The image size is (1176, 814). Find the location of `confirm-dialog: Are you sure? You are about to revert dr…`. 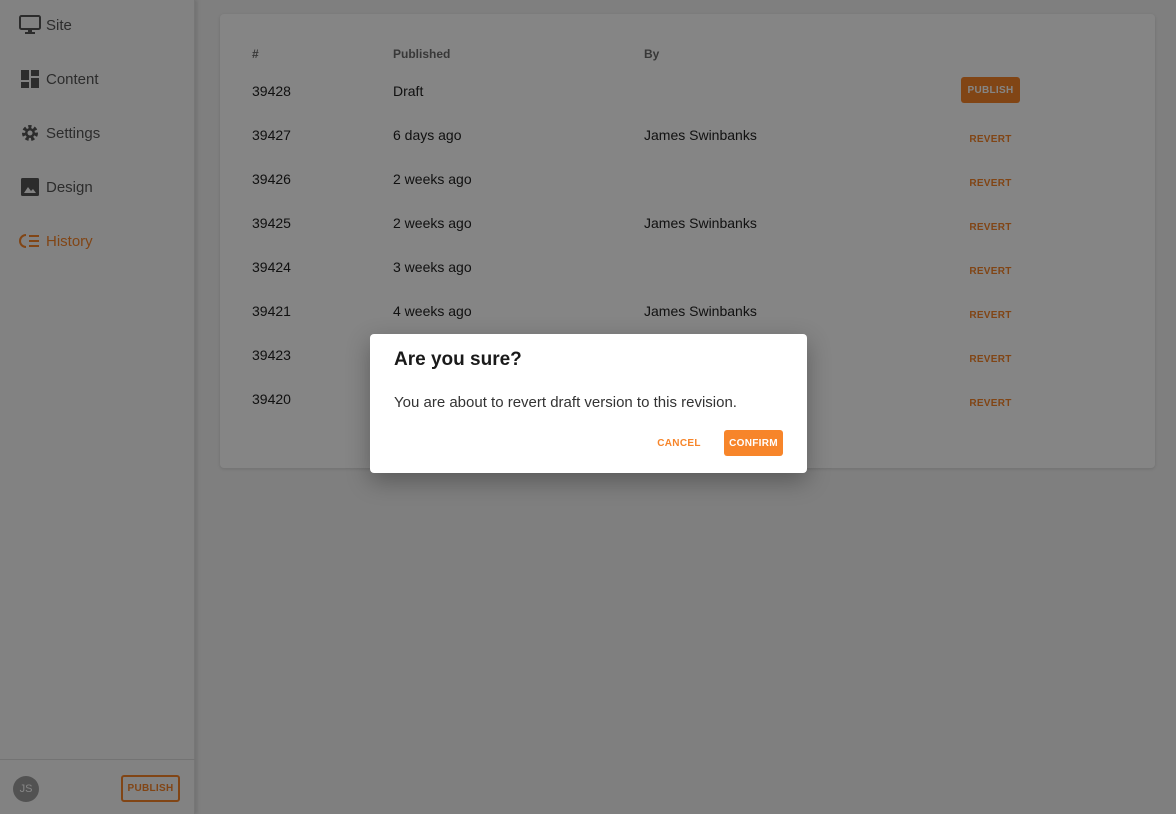

confirm-dialog: Are you sure? You are about to revert dr… is located at coordinates (588, 403).